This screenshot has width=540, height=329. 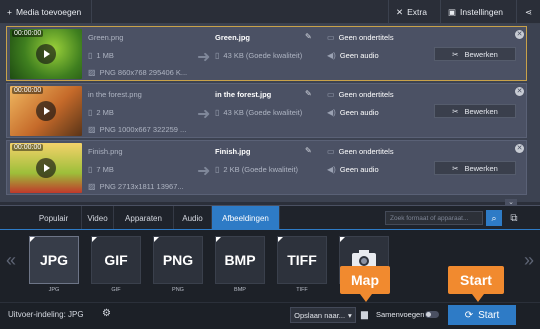 I want to click on share-button: ⋖, so click(x=528, y=12).